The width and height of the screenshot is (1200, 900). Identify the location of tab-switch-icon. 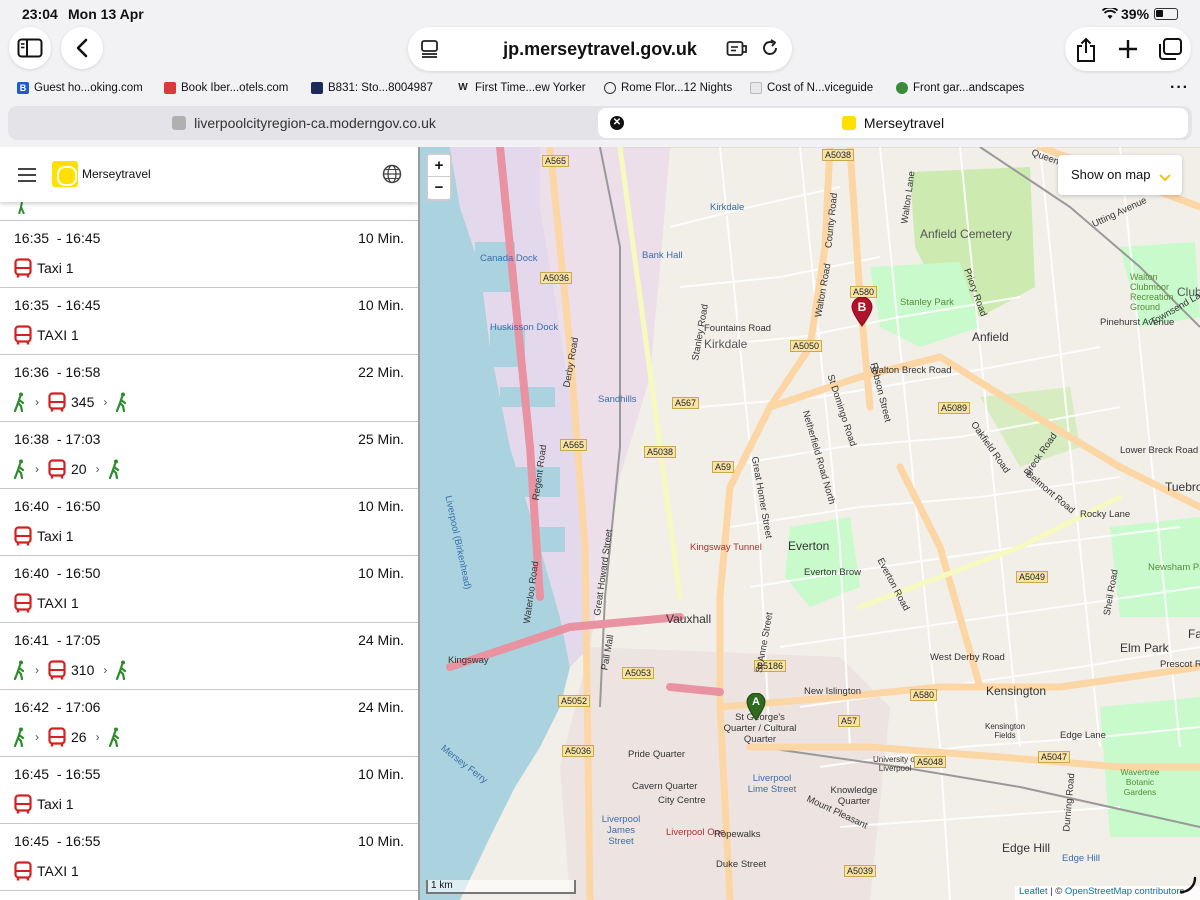
(737, 51).